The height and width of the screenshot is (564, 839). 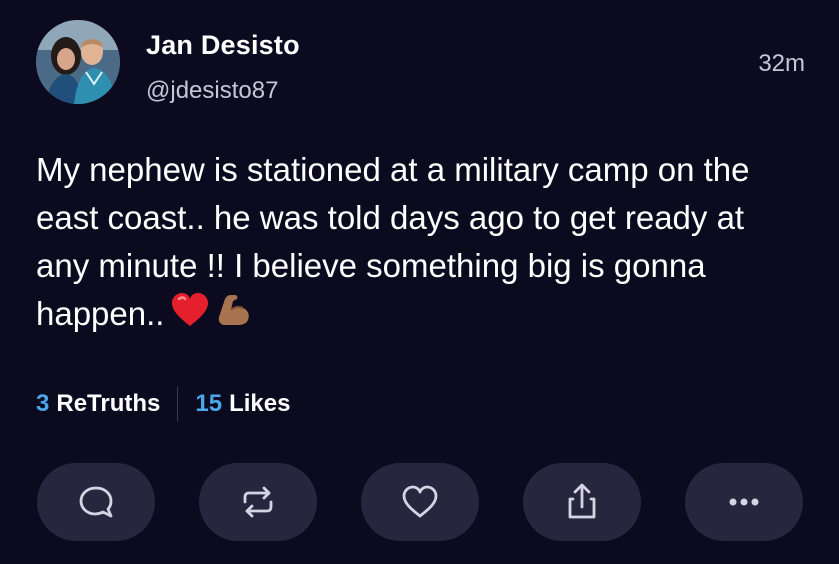 I want to click on share-button, so click(x=582, y=502).